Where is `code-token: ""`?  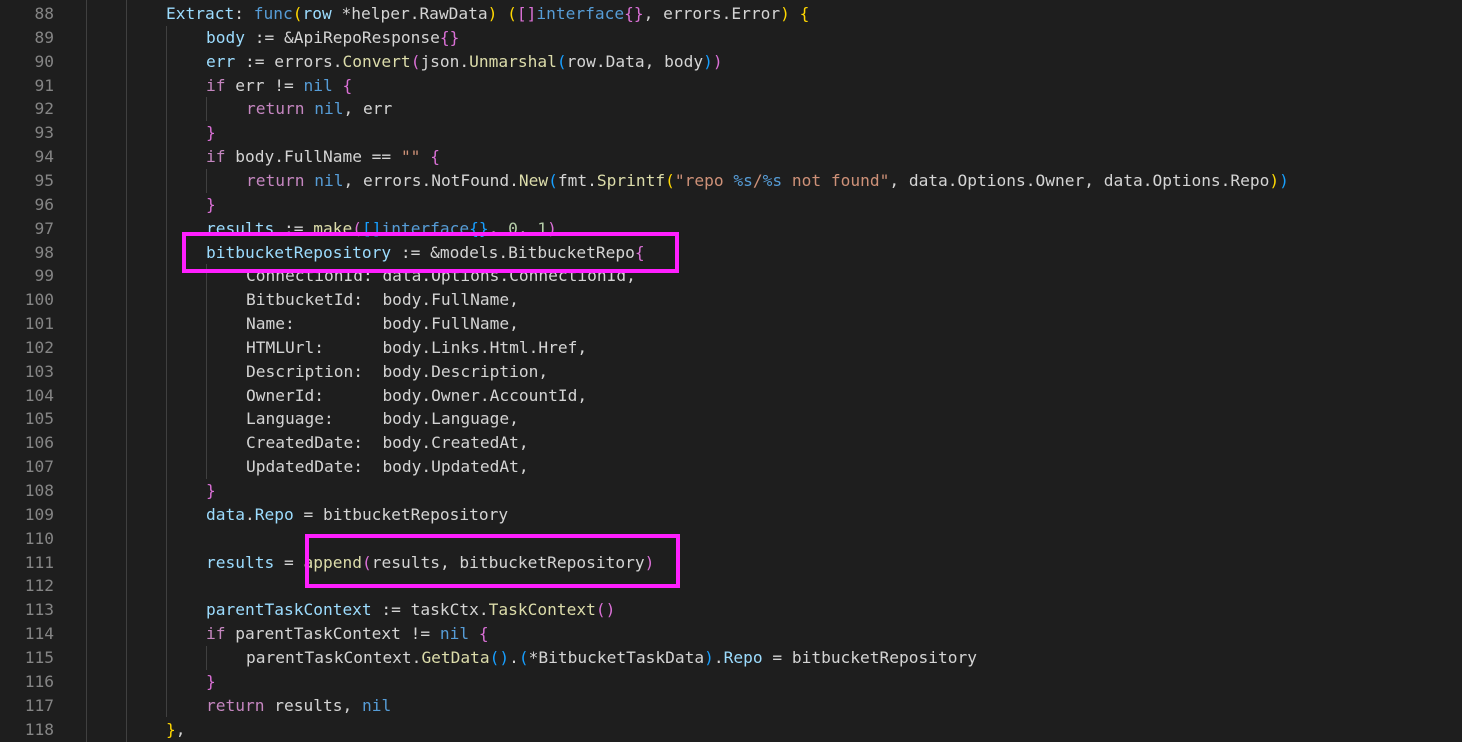
code-token: "" is located at coordinates (410, 157).